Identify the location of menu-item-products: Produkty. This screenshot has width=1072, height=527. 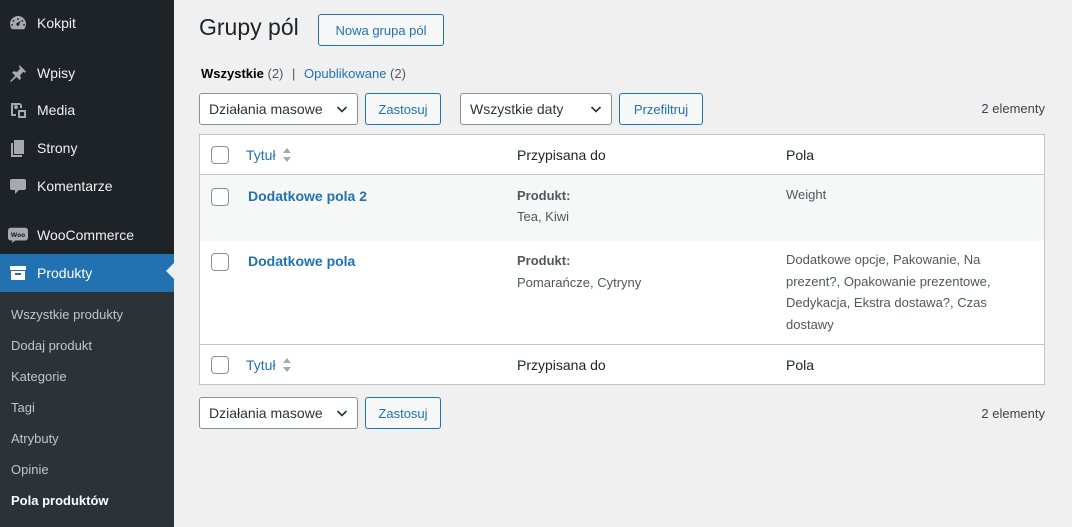
(87, 273).